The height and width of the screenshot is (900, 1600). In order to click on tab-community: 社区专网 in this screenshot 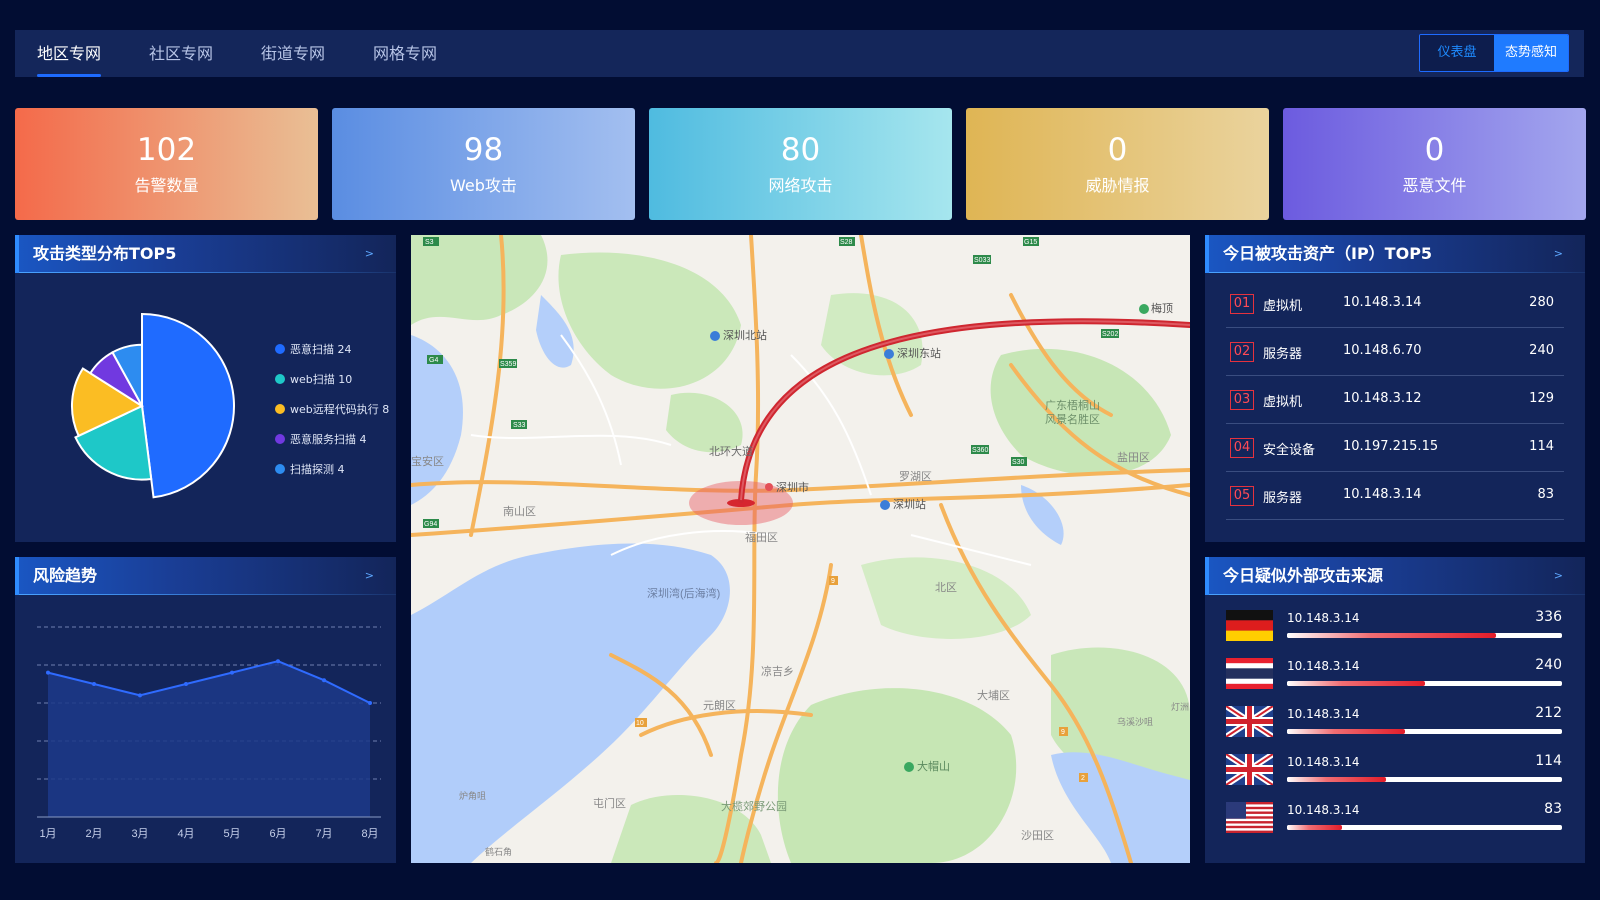, I will do `click(181, 53)`.